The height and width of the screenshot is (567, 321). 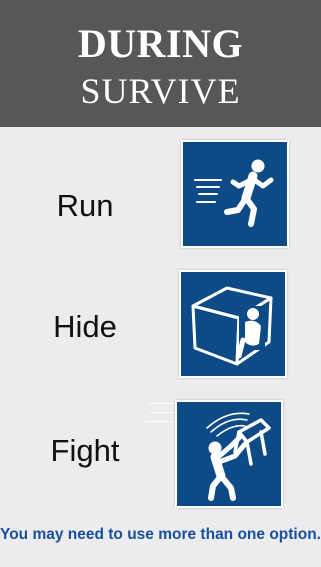 What do you see at coordinates (160, 91) in the screenshot?
I see `page-subtitle: SURVIVE` at bounding box center [160, 91].